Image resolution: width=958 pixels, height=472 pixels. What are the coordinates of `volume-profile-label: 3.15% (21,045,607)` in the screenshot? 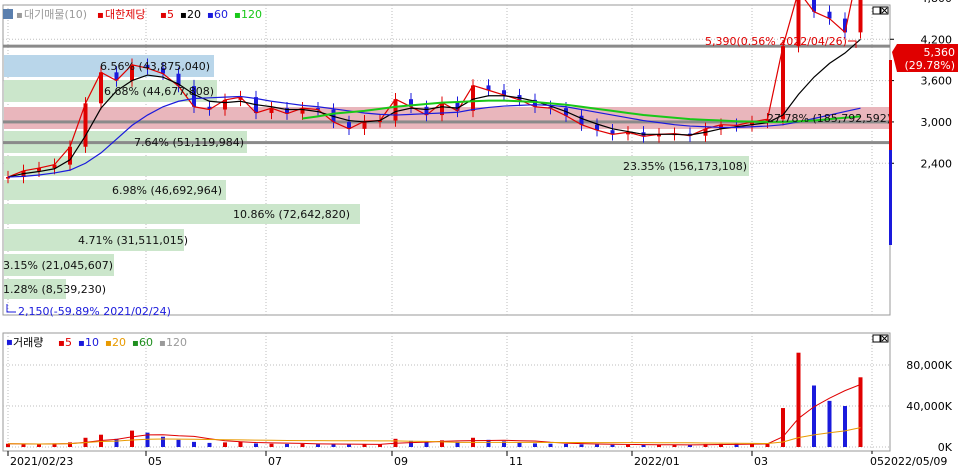 It's located at (58, 265).